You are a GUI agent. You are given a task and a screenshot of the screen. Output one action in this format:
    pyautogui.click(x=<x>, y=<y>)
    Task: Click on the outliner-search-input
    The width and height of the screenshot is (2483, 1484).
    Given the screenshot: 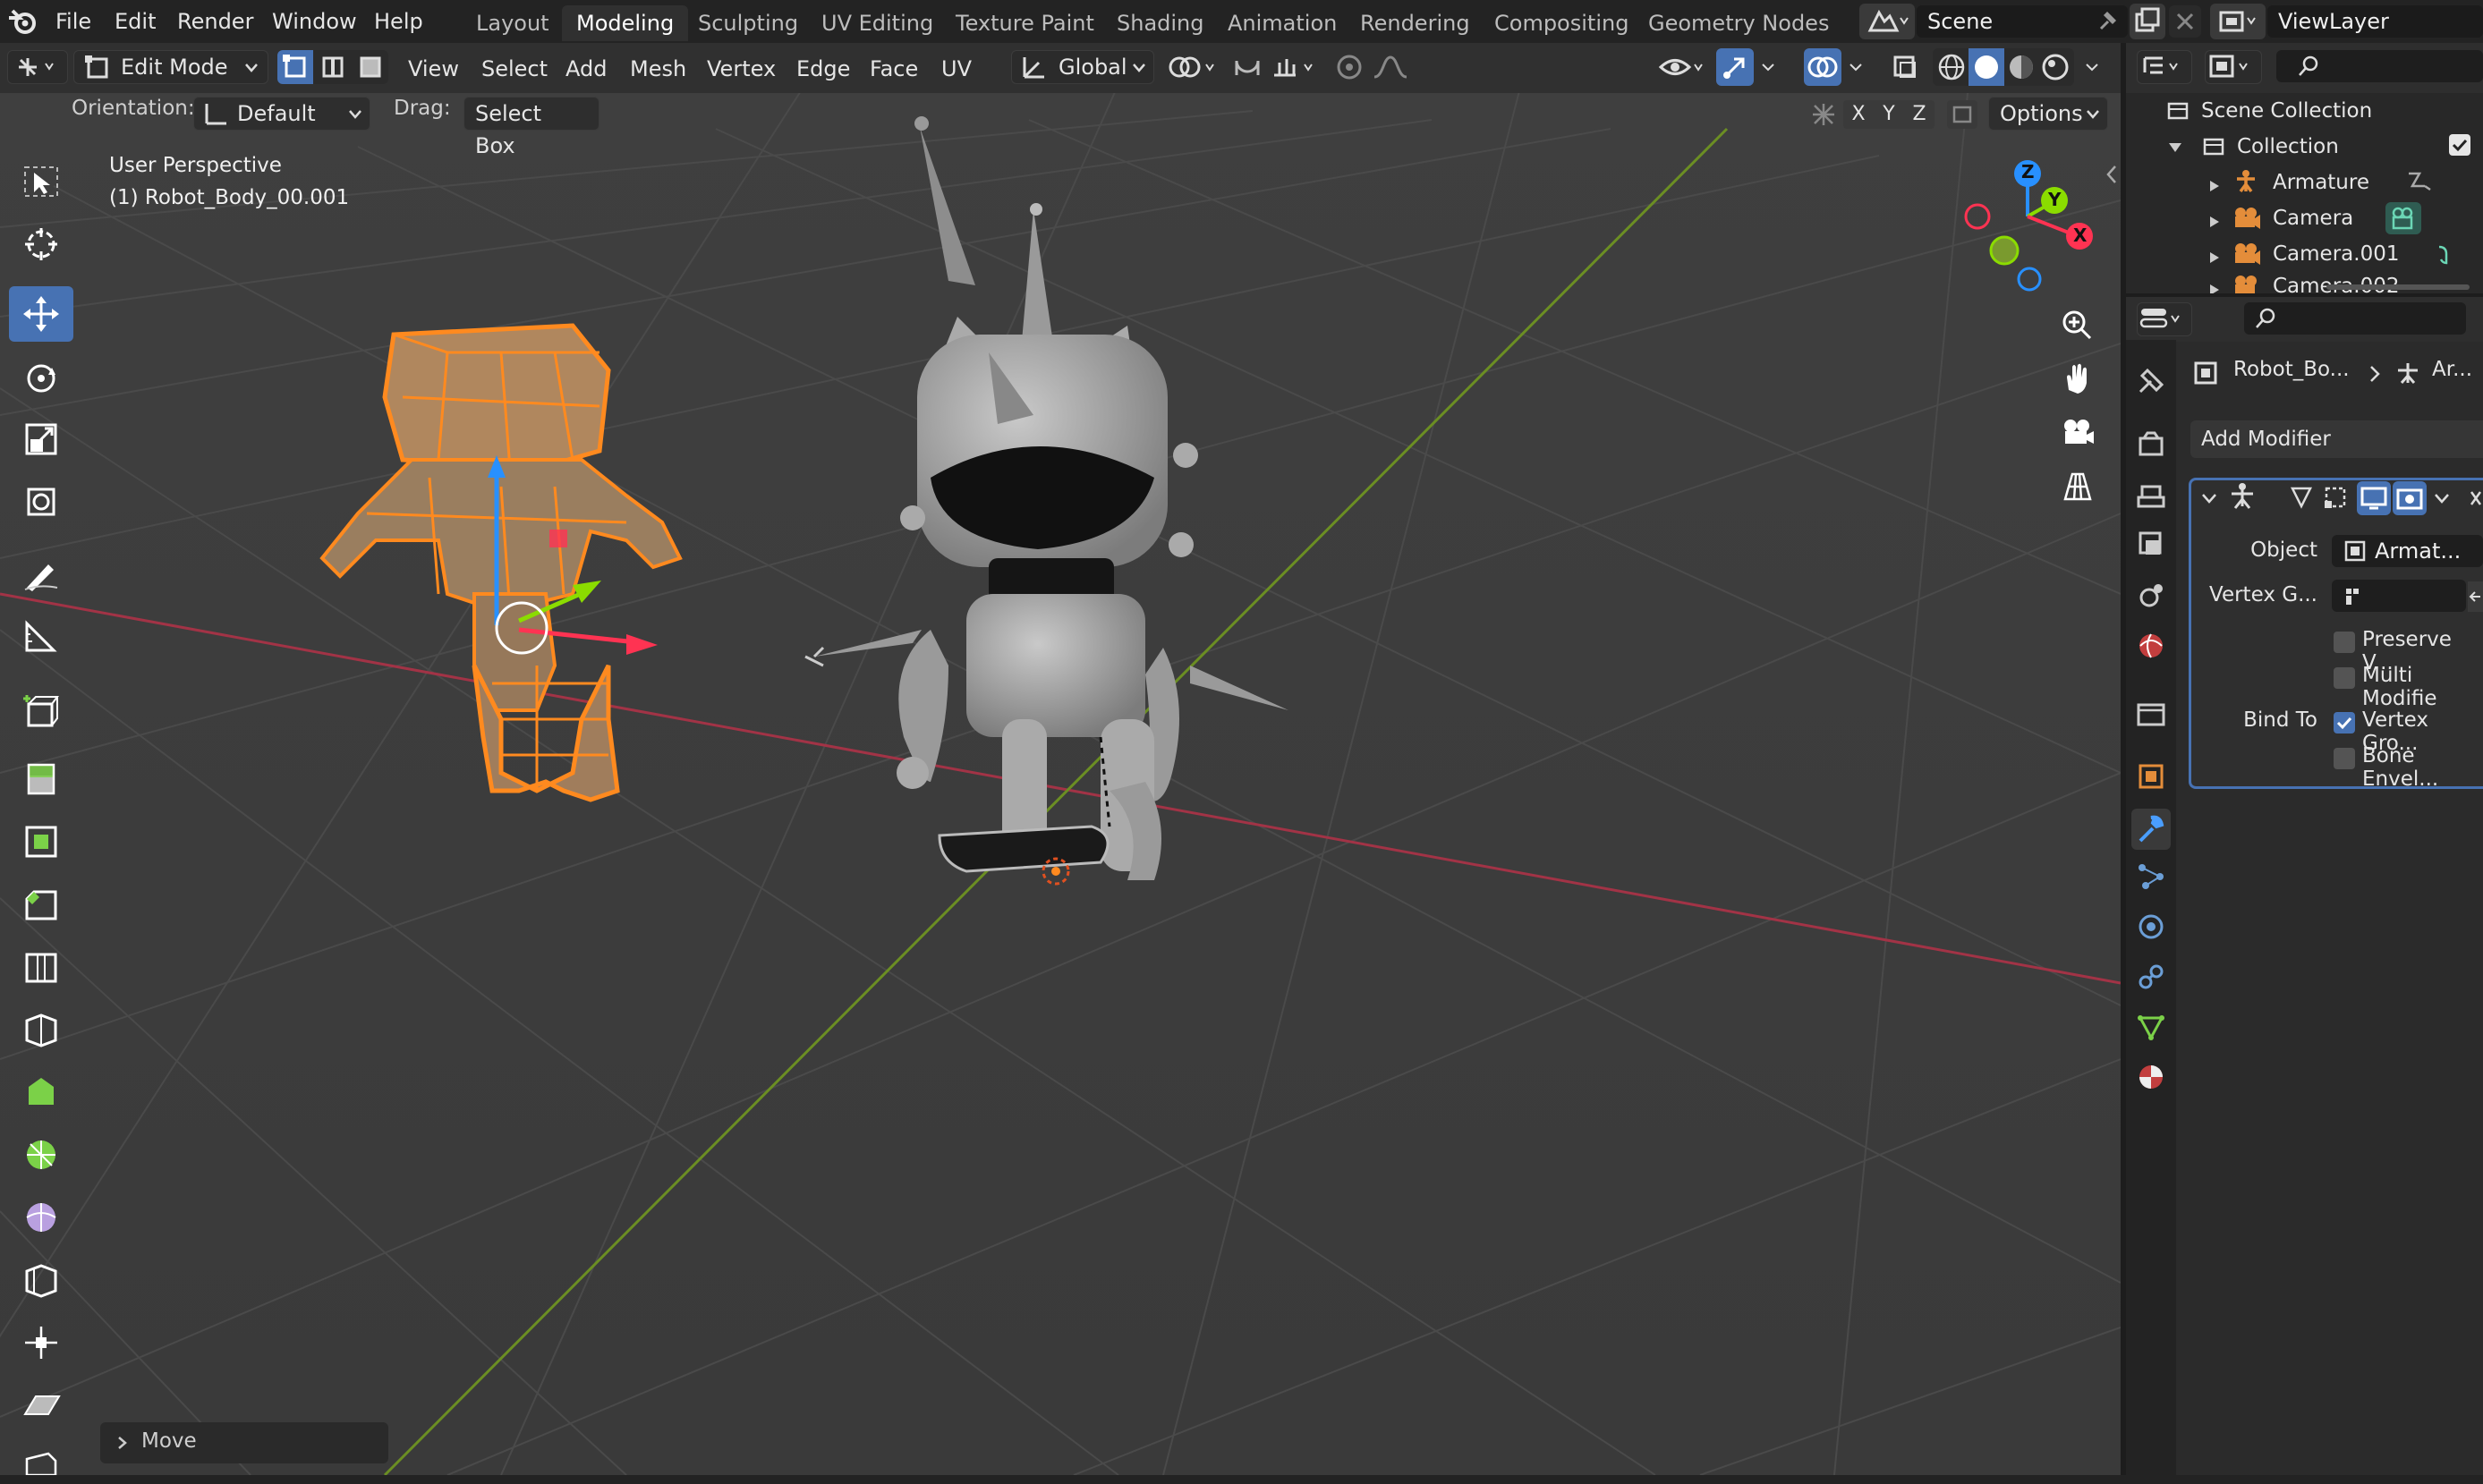 What is the action you would take?
    pyautogui.click(x=2379, y=66)
    